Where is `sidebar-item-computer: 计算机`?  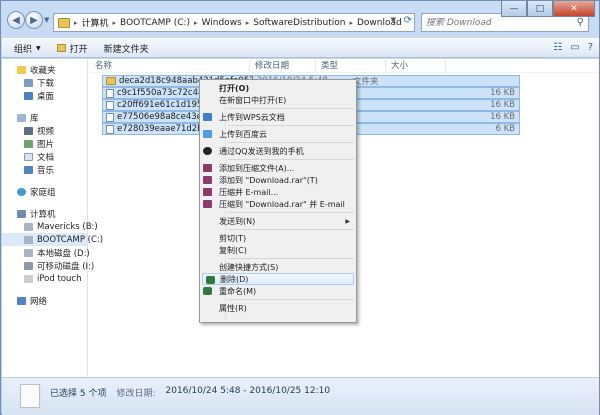
sidebar-item-computer: 计算机 is located at coordinates (44, 213).